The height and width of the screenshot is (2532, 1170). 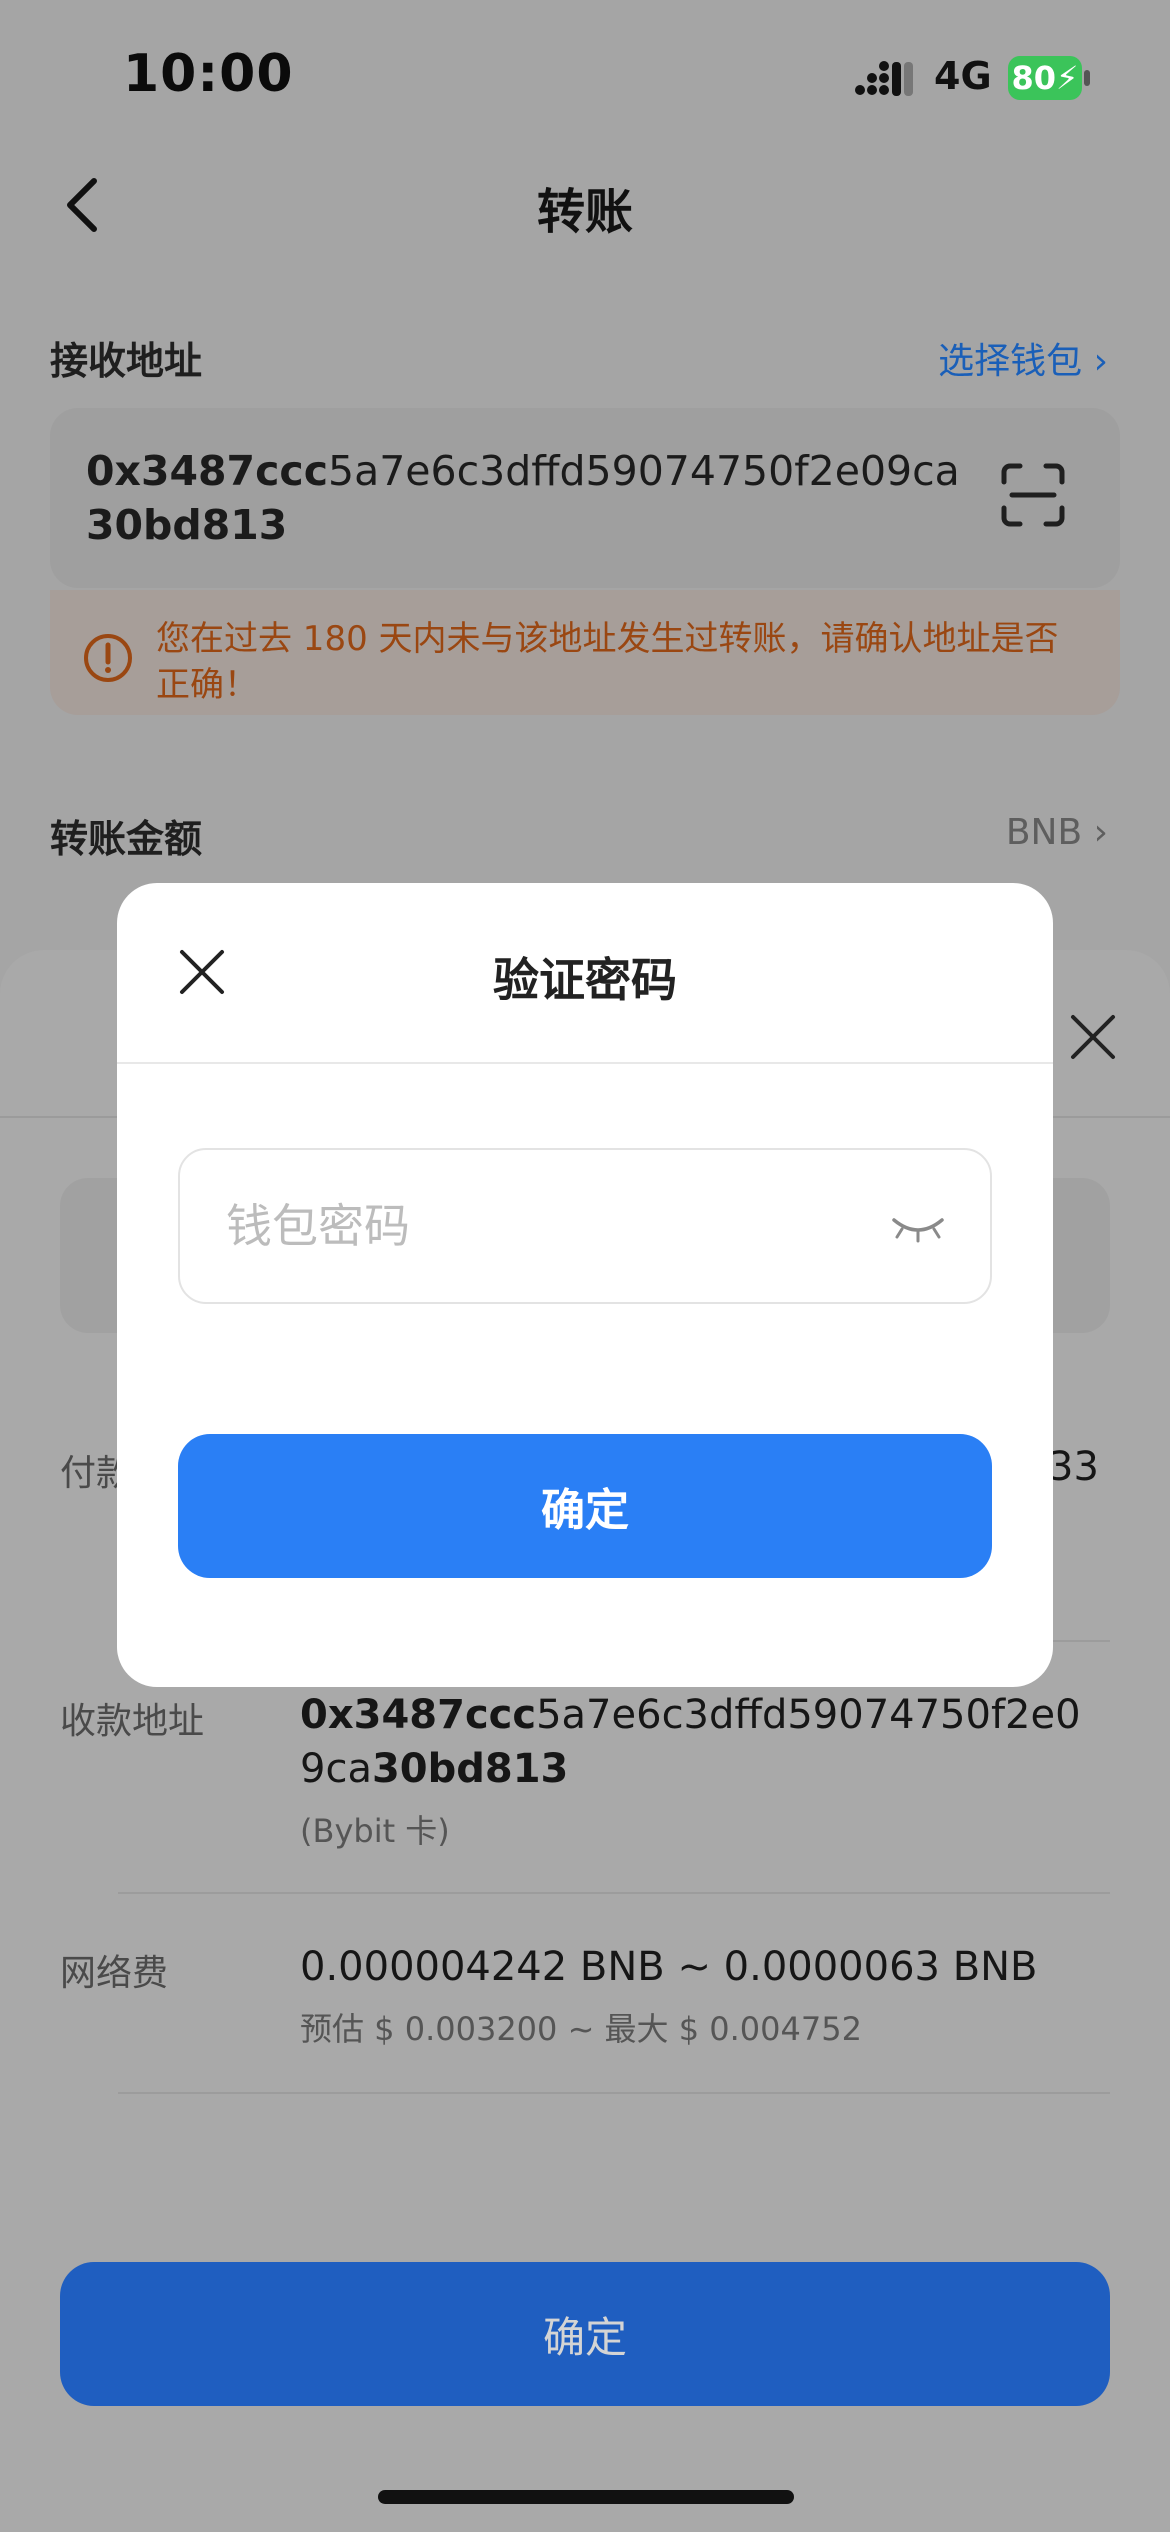 What do you see at coordinates (585, 980) in the screenshot?
I see `dialog-title: 验证密码` at bounding box center [585, 980].